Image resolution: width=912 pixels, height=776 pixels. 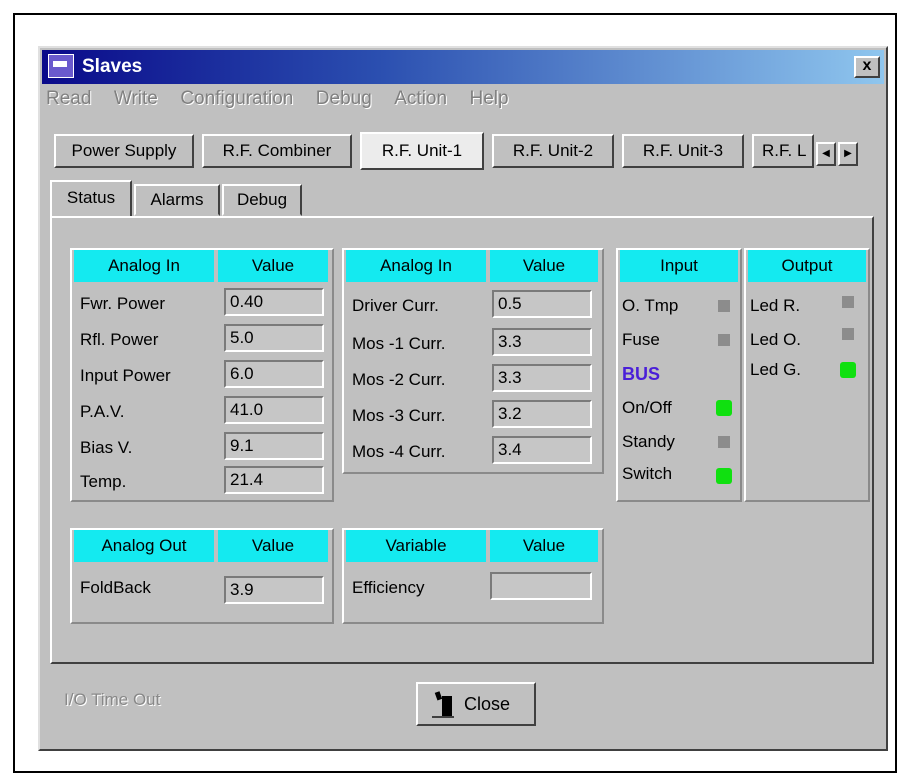 I want to click on driver-curr-label: Driver Curr., so click(x=395, y=305).